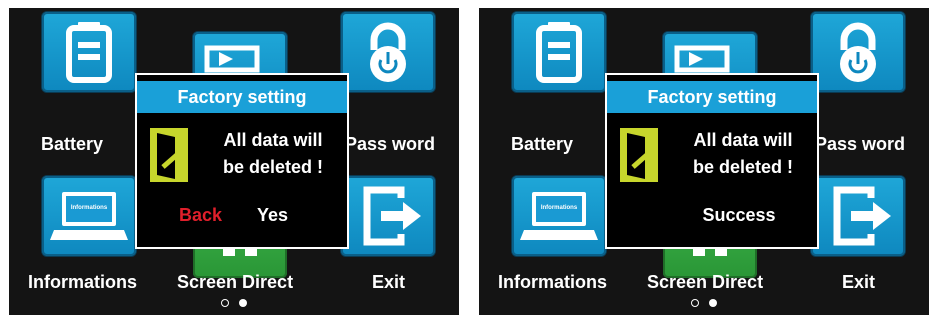 The height and width of the screenshot is (315, 932). I want to click on success-status: Success, so click(739, 215).